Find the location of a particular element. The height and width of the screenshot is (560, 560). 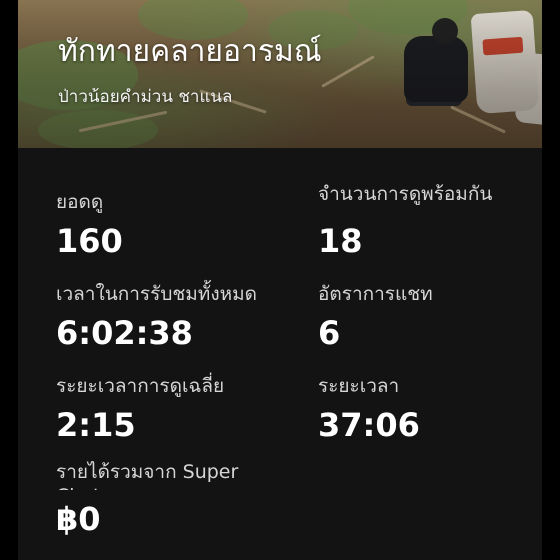

views-label: ยอดดู is located at coordinates (80, 202).